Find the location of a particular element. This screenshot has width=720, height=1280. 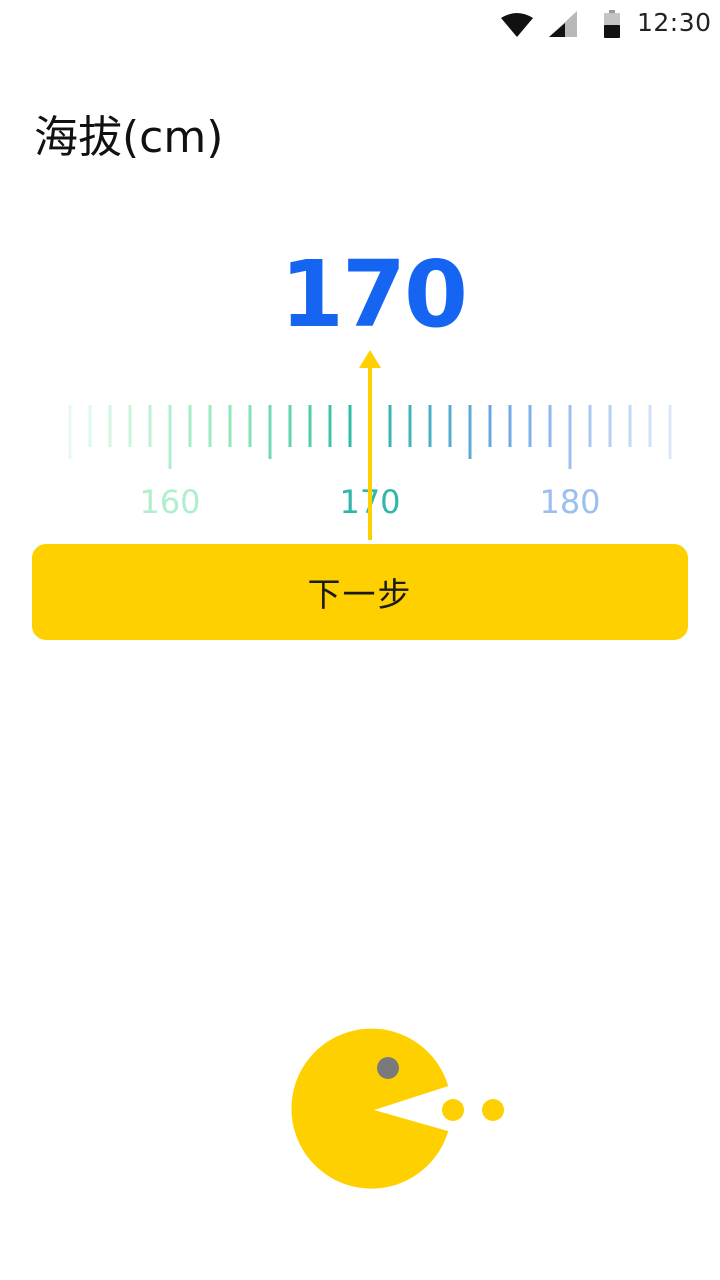

wifi-icon is located at coordinates (517, 25).